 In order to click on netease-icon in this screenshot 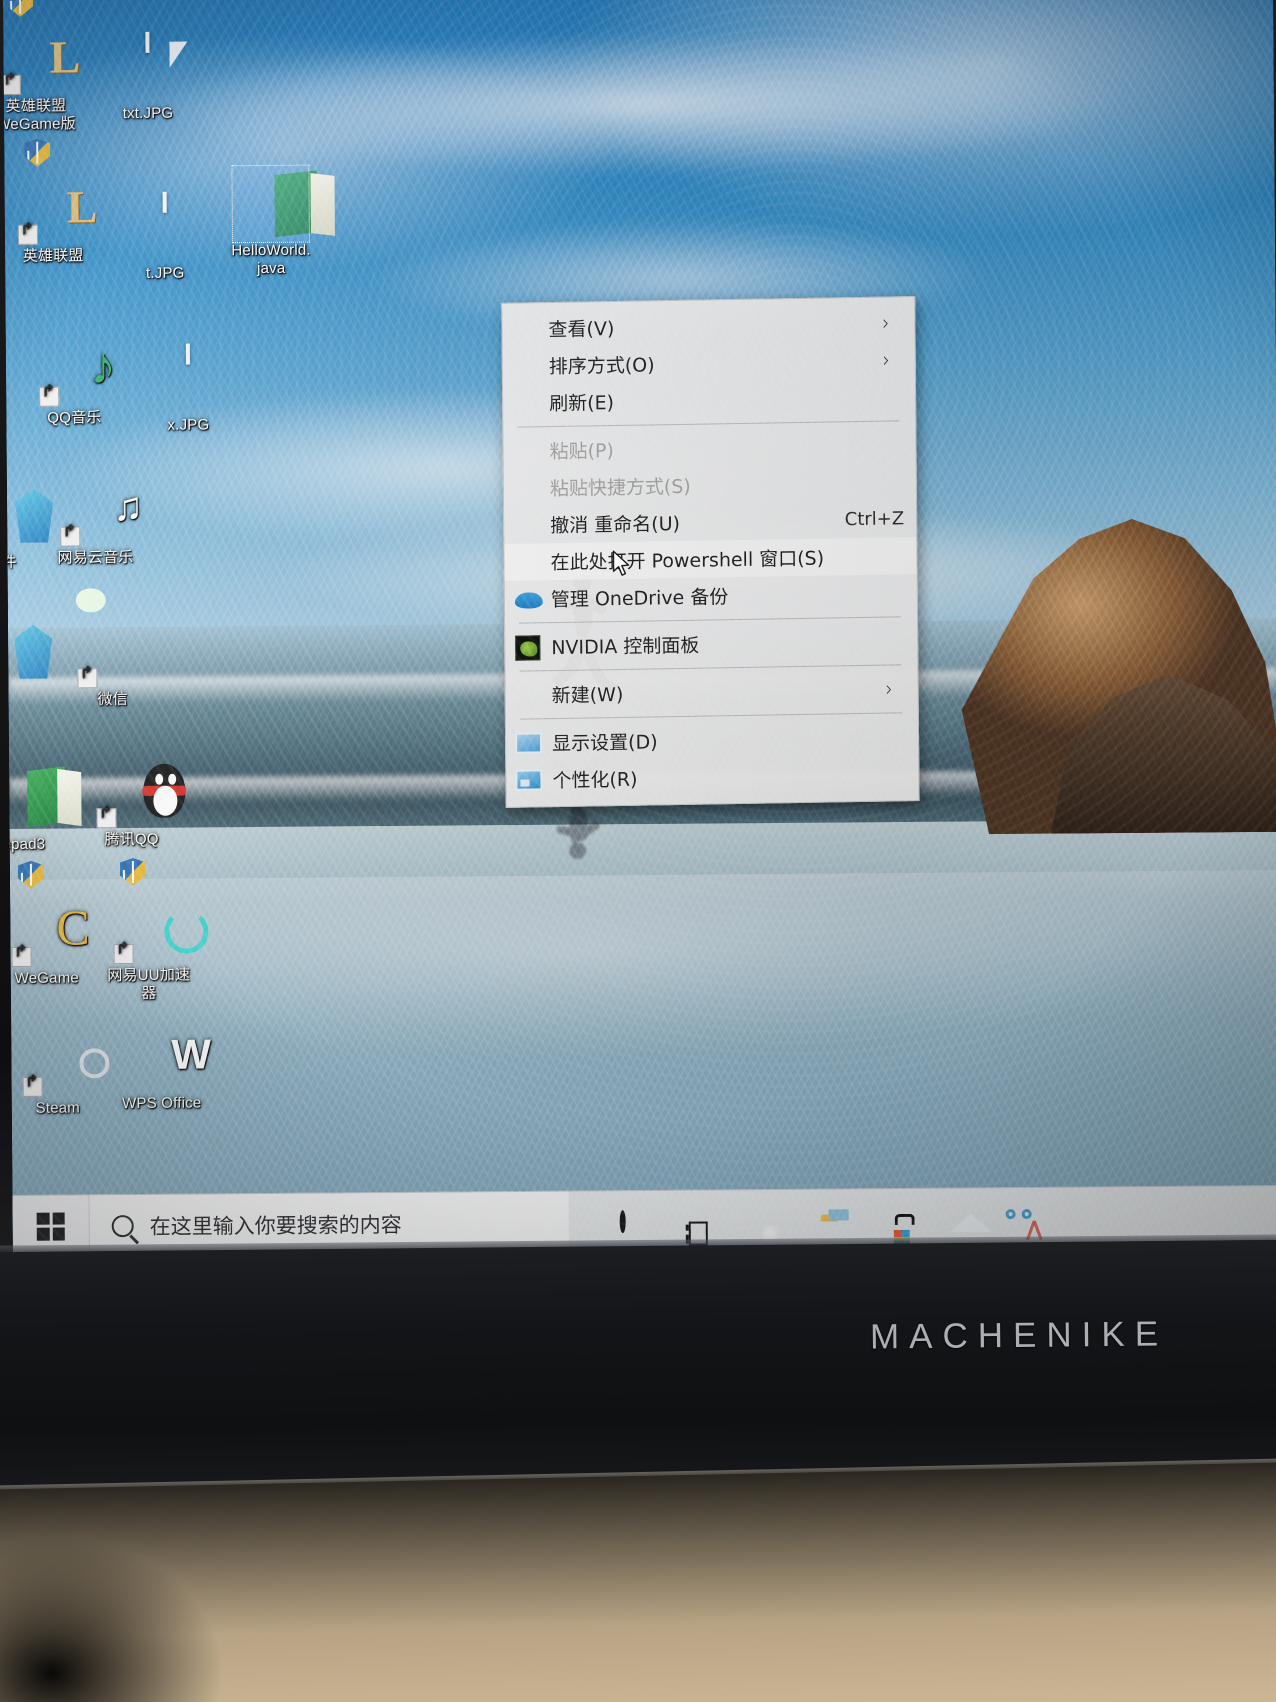, I will do `click(94, 512)`.